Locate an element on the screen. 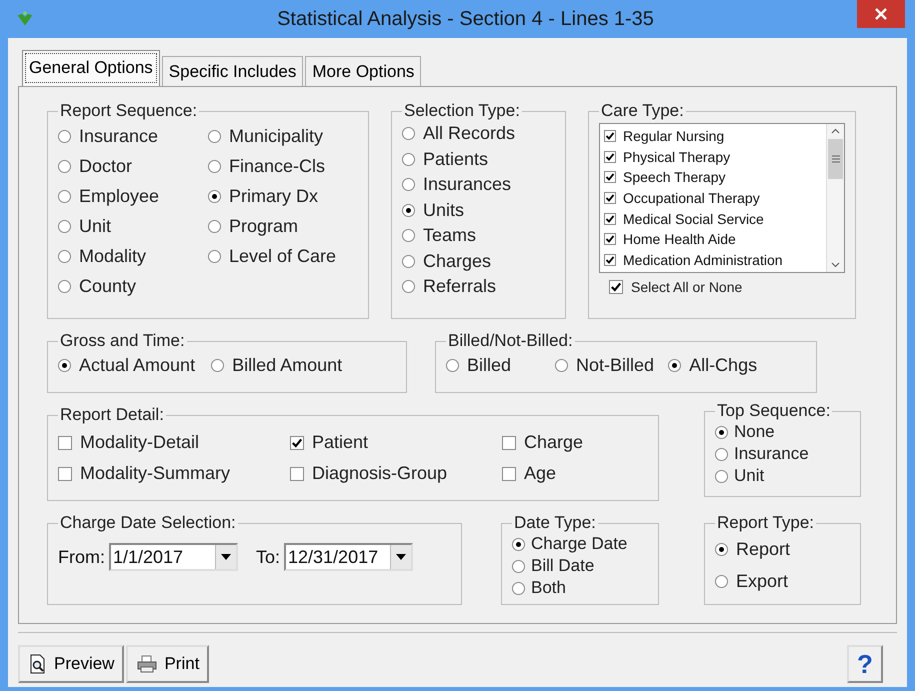 This screenshot has width=915, height=691. radio-option: Employee is located at coordinates (133, 196).